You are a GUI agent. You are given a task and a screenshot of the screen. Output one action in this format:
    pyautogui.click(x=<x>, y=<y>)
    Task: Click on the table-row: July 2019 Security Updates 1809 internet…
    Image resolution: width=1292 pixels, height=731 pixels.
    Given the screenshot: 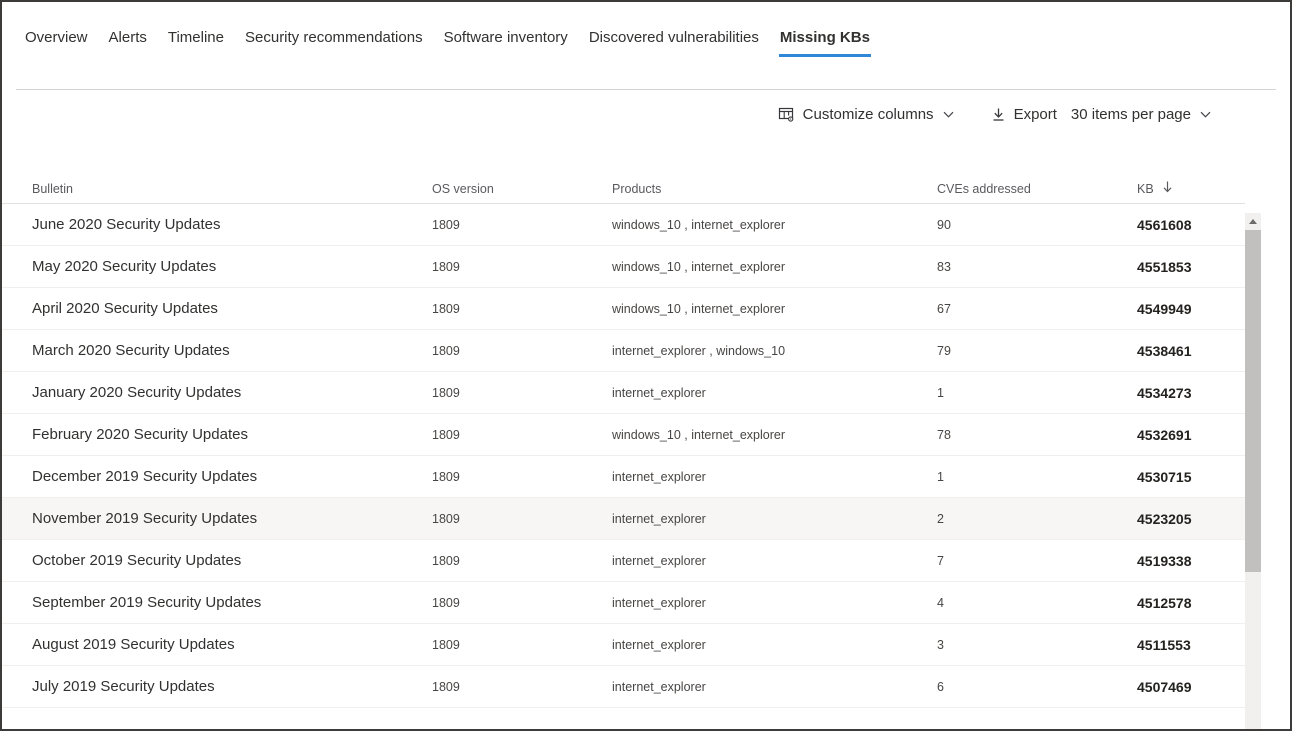 What is the action you would take?
    pyautogui.click(x=623, y=687)
    